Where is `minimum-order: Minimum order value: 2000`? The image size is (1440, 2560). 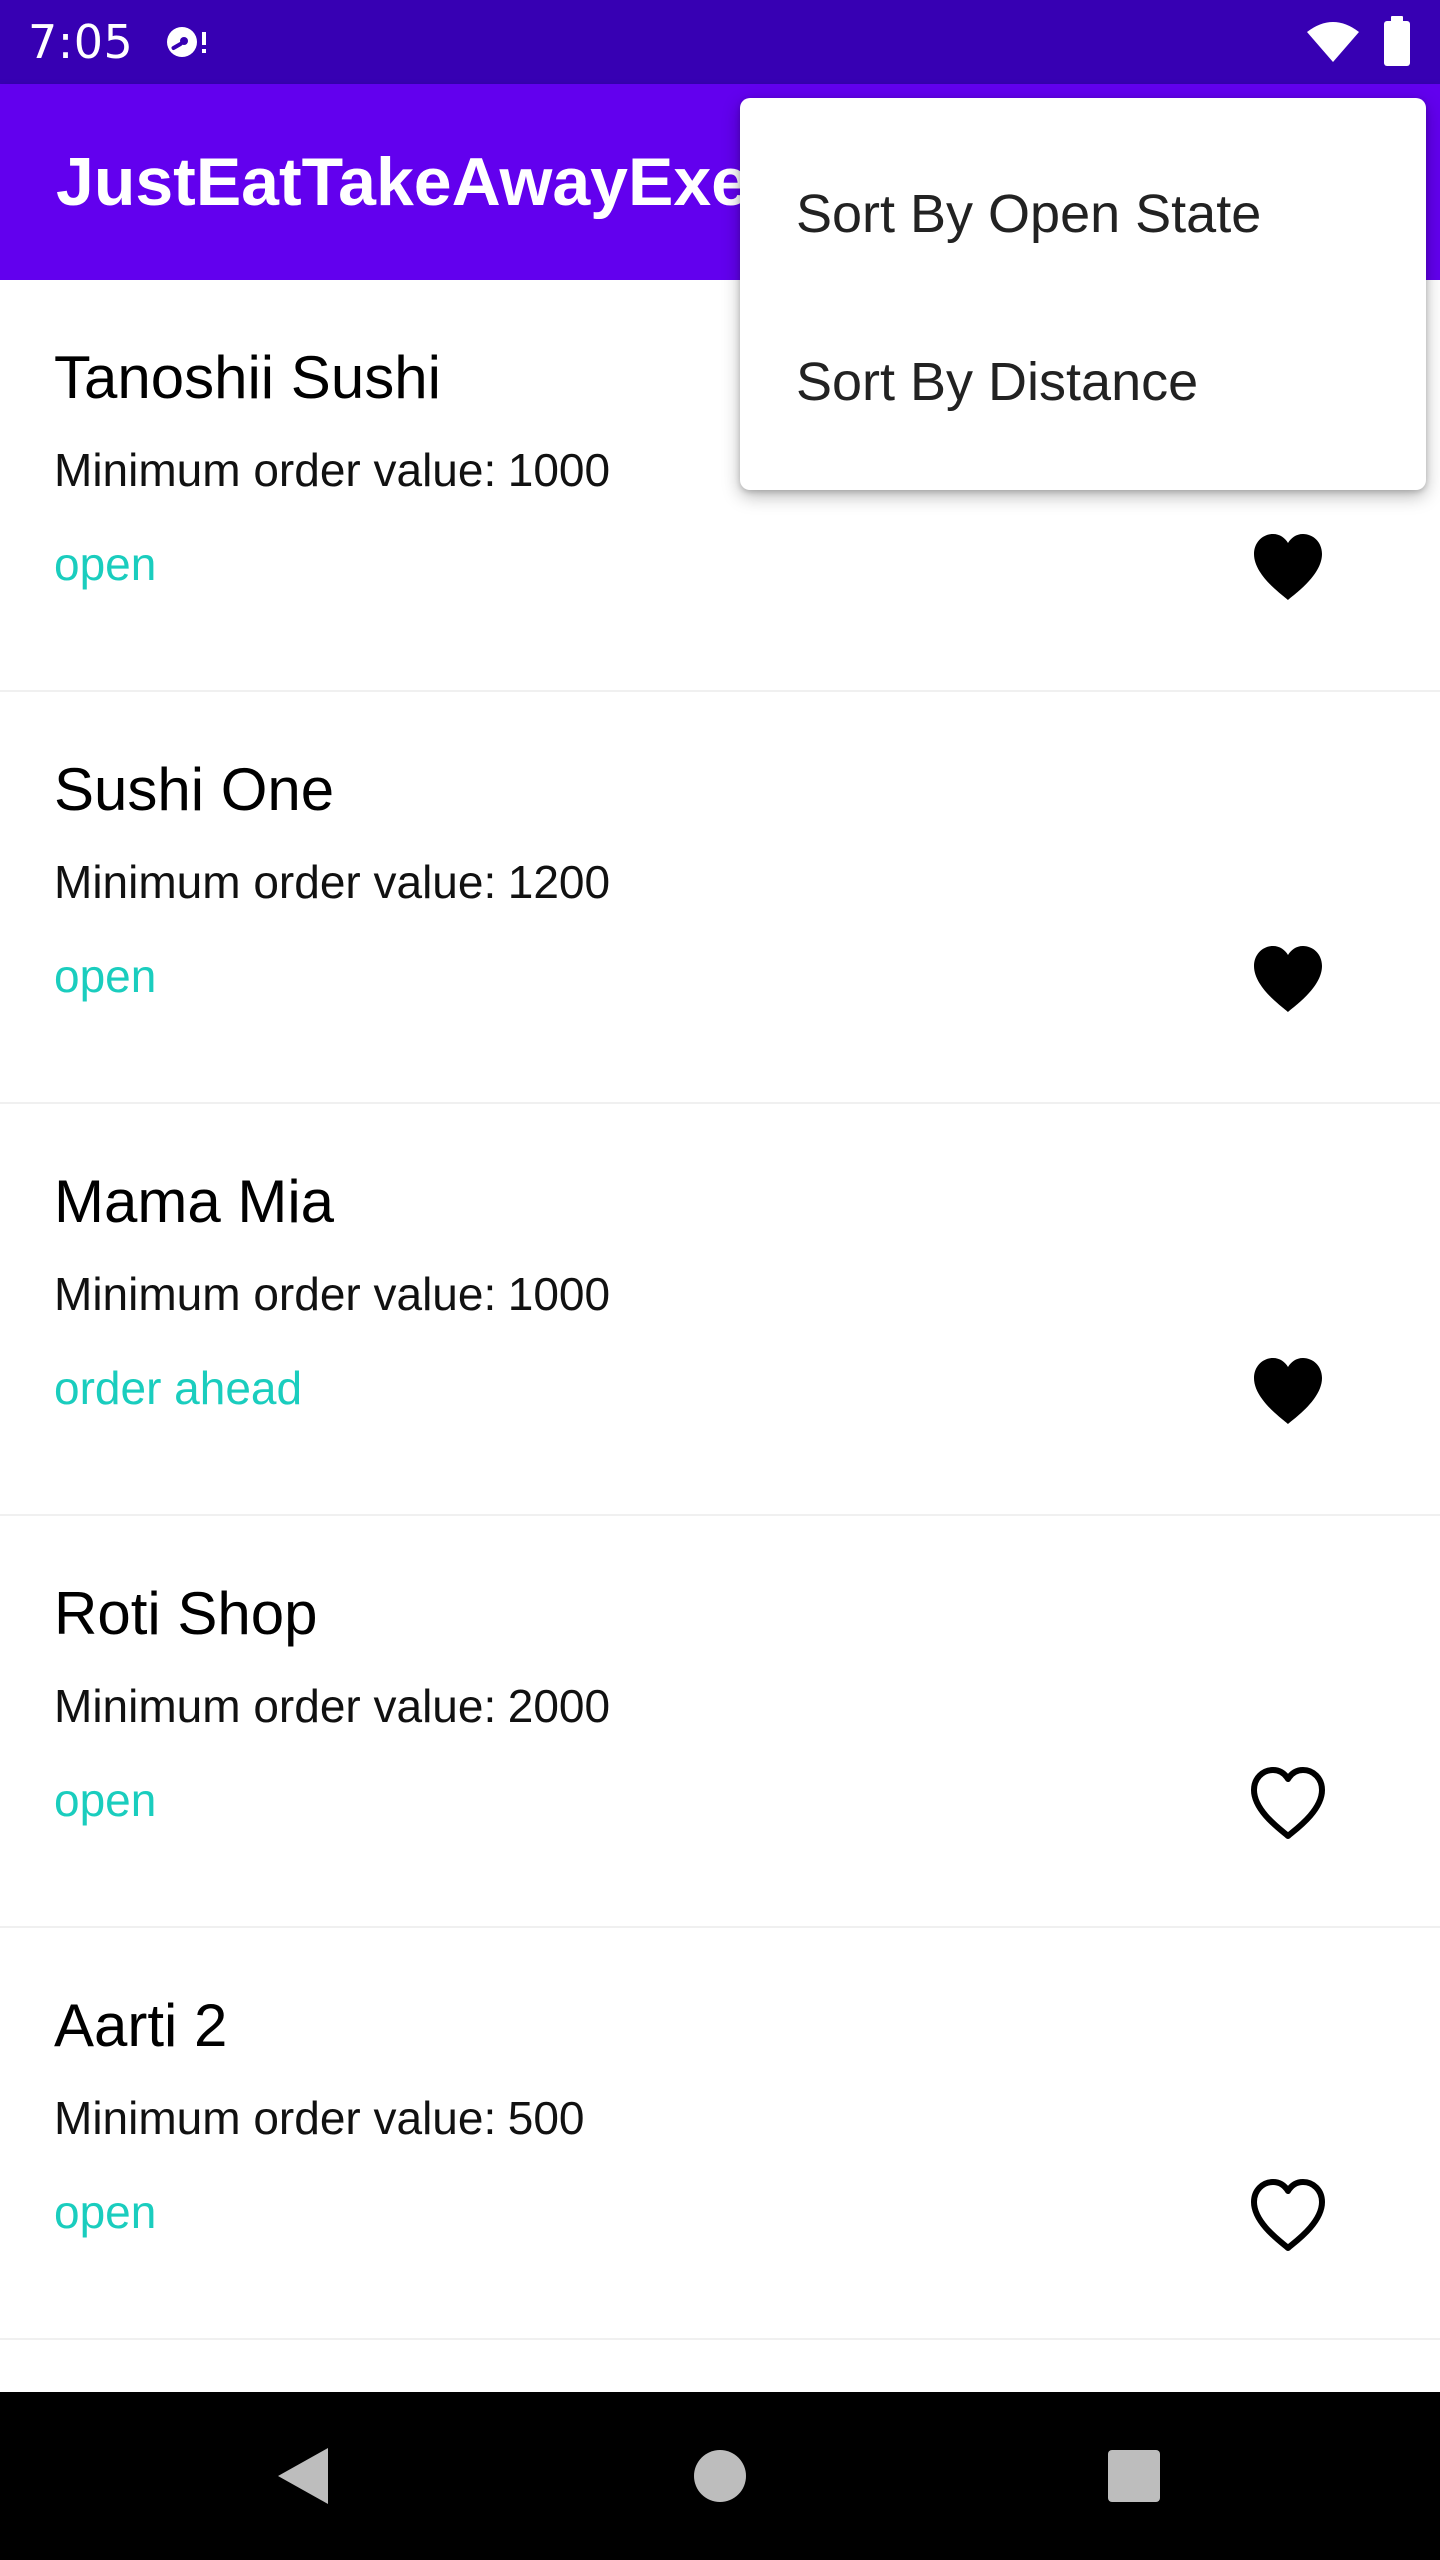 minimum-order: Minimum order value: 2000 is located at coordinates (332, 1706).